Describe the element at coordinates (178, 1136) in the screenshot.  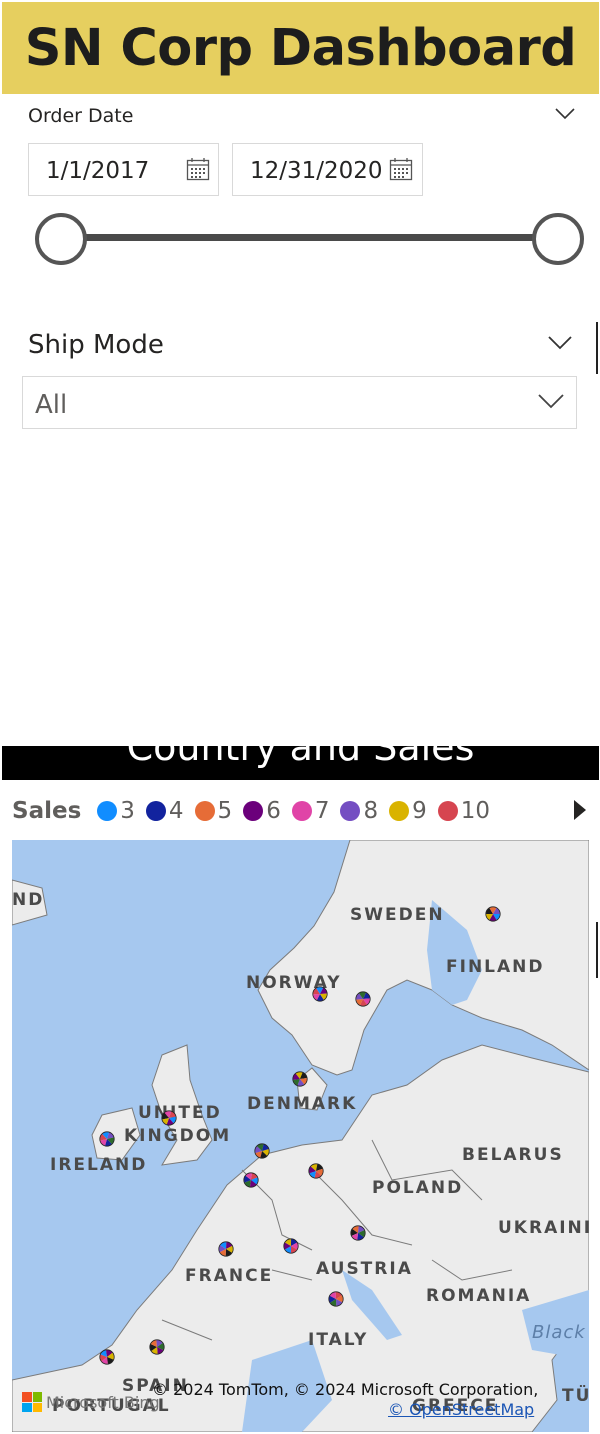
I see `map-label-kingdom: KINGDOM` at that location.